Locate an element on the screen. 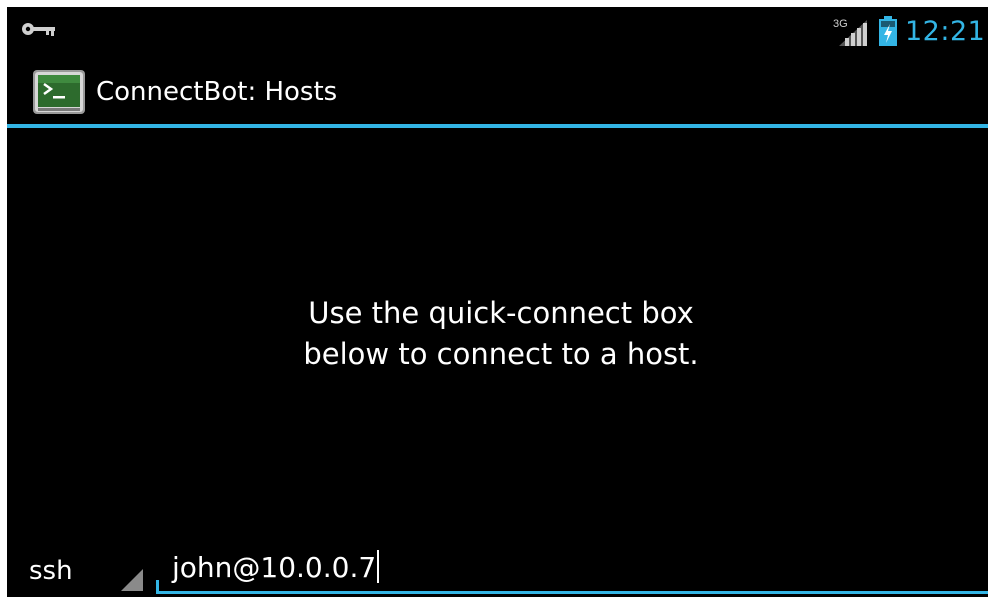  input-underline is located at coordinates (572, 592).